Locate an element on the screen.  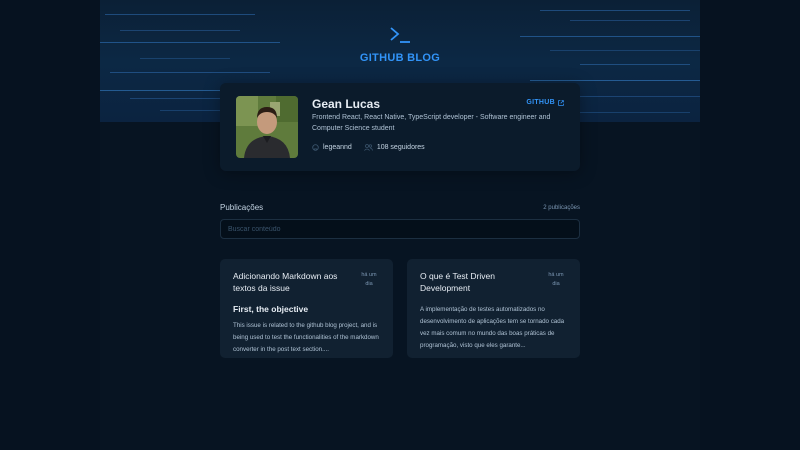
post-heading: First, the objective is located at coordinates (271, 309).